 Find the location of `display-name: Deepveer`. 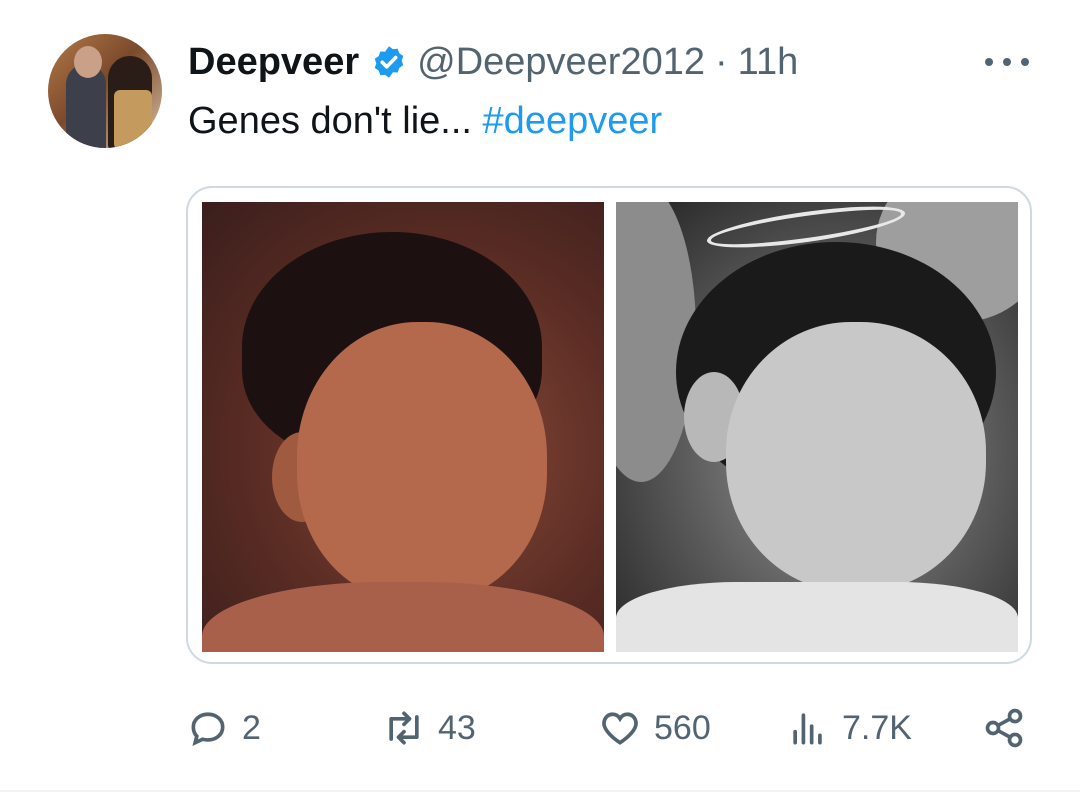

display-name: Deepveer is located at coordinates (273, 62).